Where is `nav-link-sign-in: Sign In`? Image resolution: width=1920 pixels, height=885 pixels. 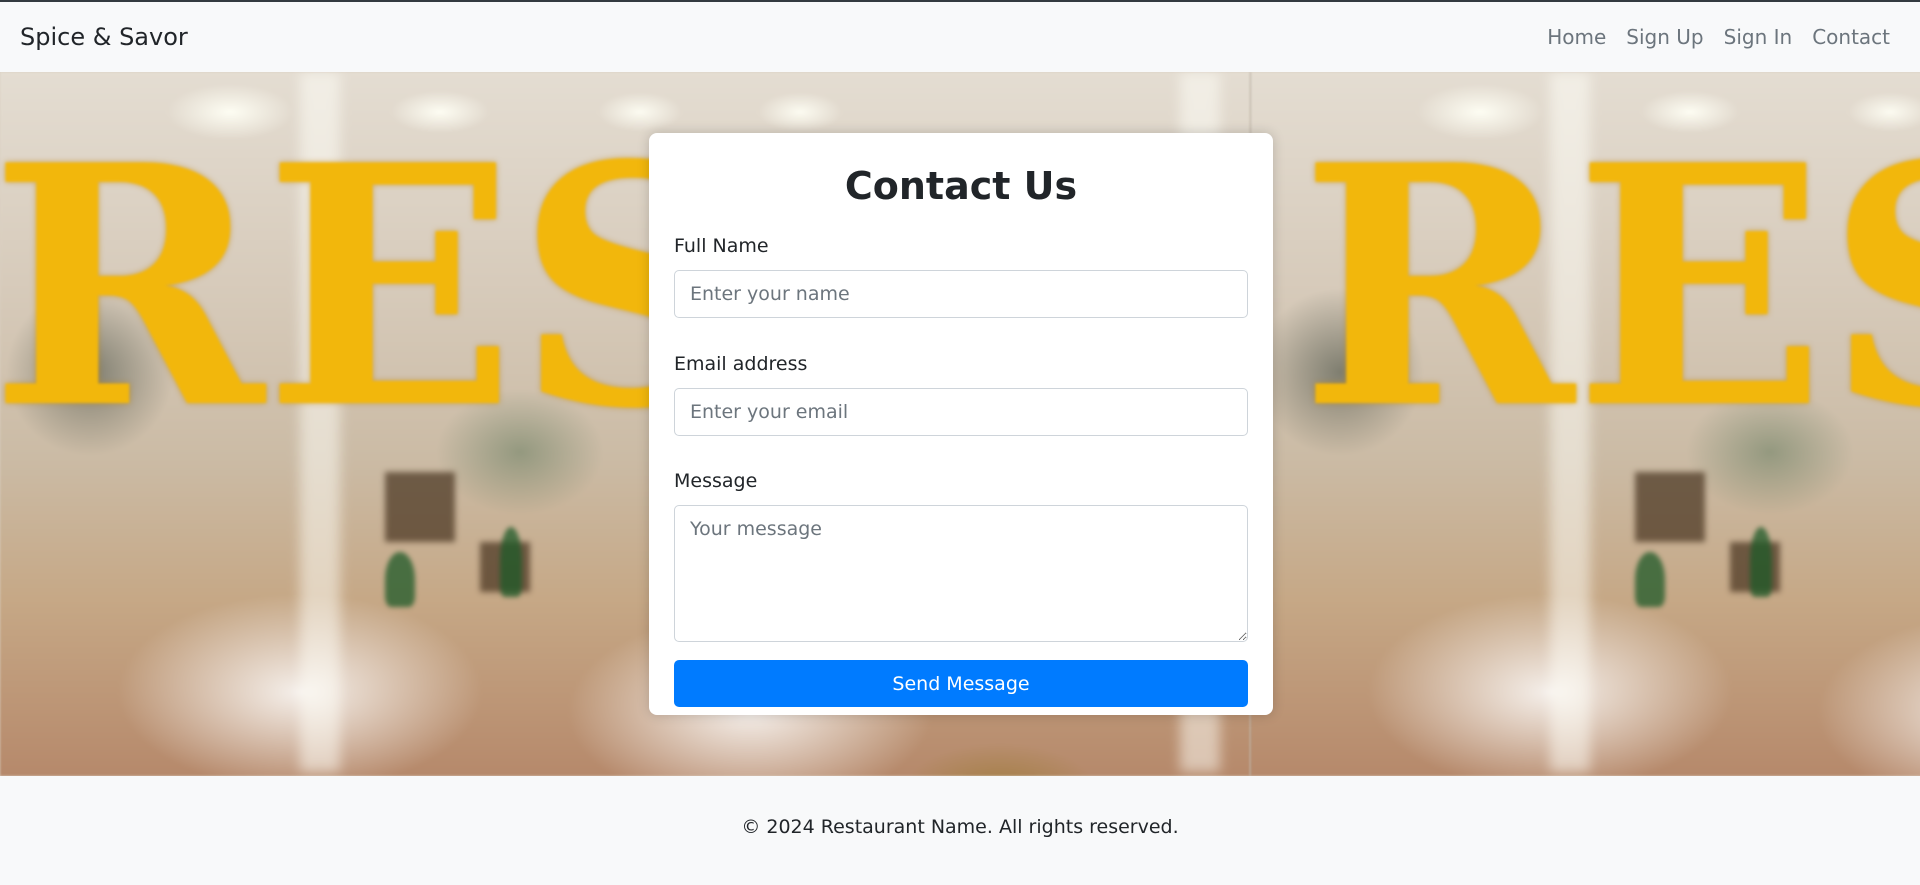
nav-link-sign-in: Sign In is located at coordinates (1758, 37).